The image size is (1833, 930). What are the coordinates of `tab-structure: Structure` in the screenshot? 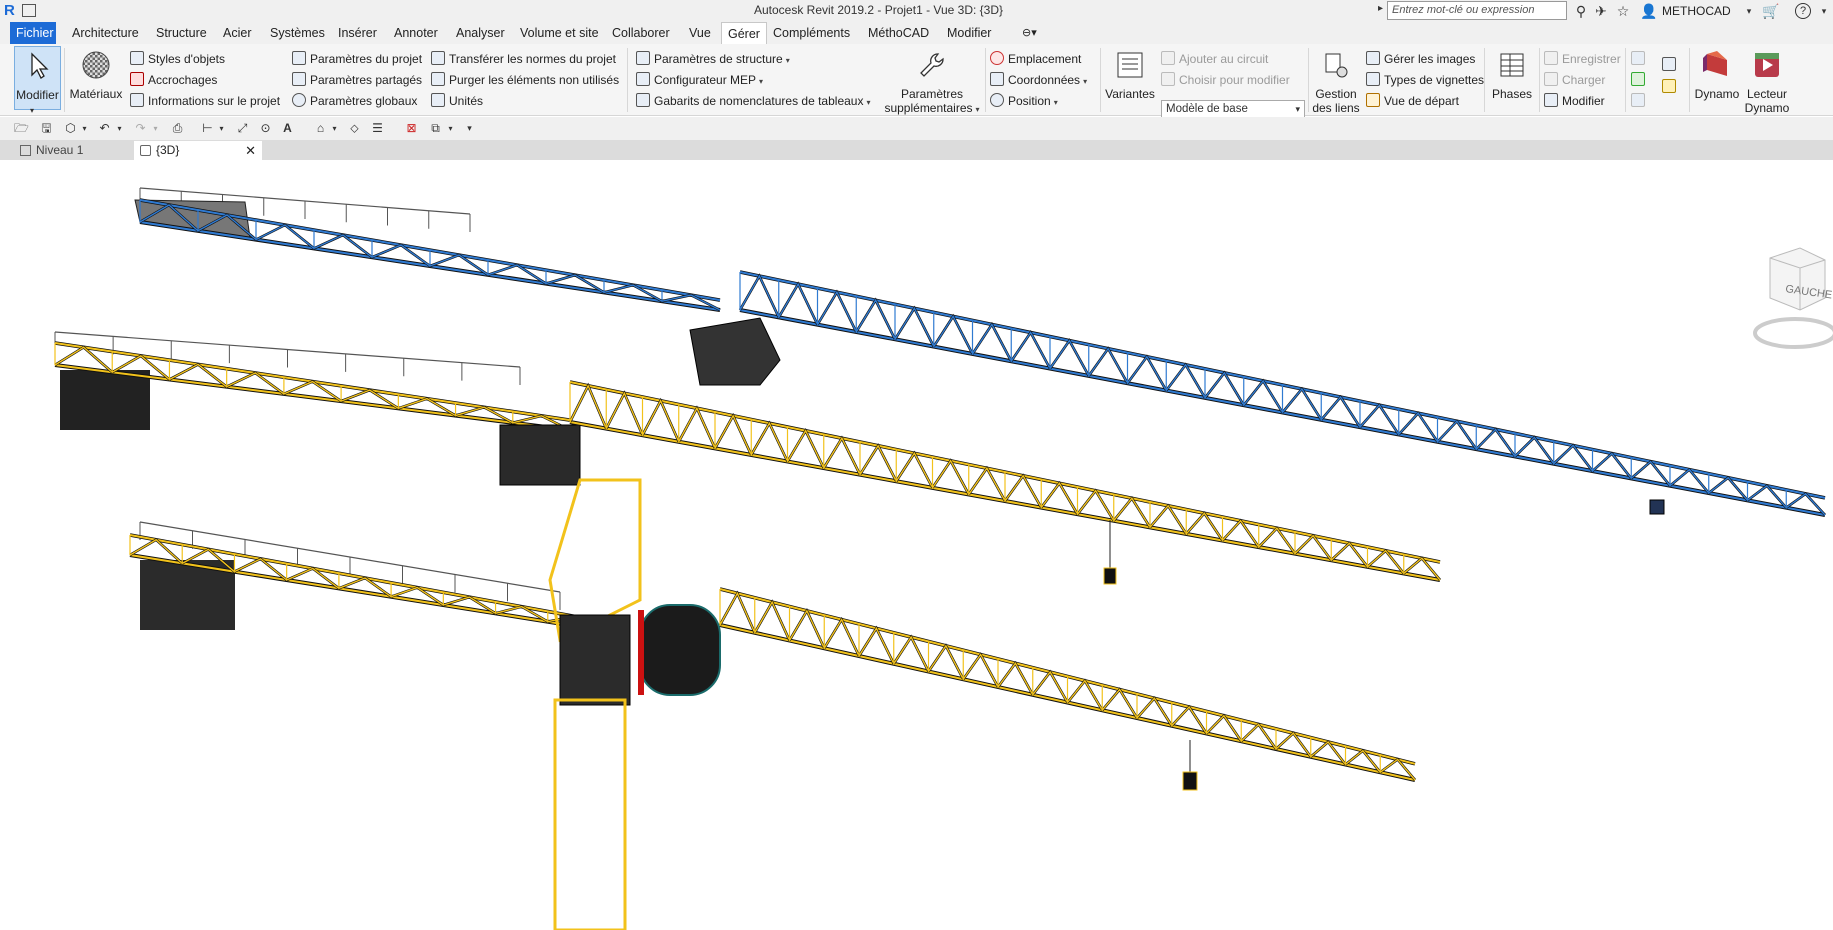 It's located at (181, 33).